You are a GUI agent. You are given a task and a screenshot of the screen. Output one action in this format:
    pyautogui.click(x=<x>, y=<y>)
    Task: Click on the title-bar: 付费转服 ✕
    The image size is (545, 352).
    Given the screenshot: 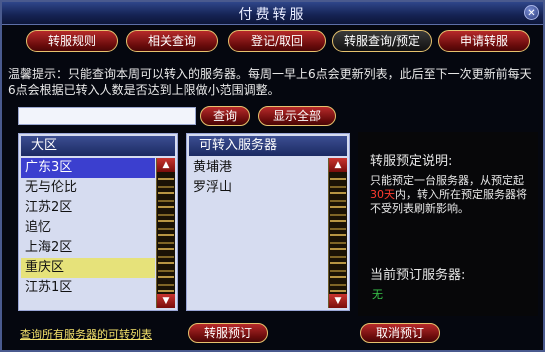 What is the action you would take?
    pyautogui.click(x=272, y=13)
    